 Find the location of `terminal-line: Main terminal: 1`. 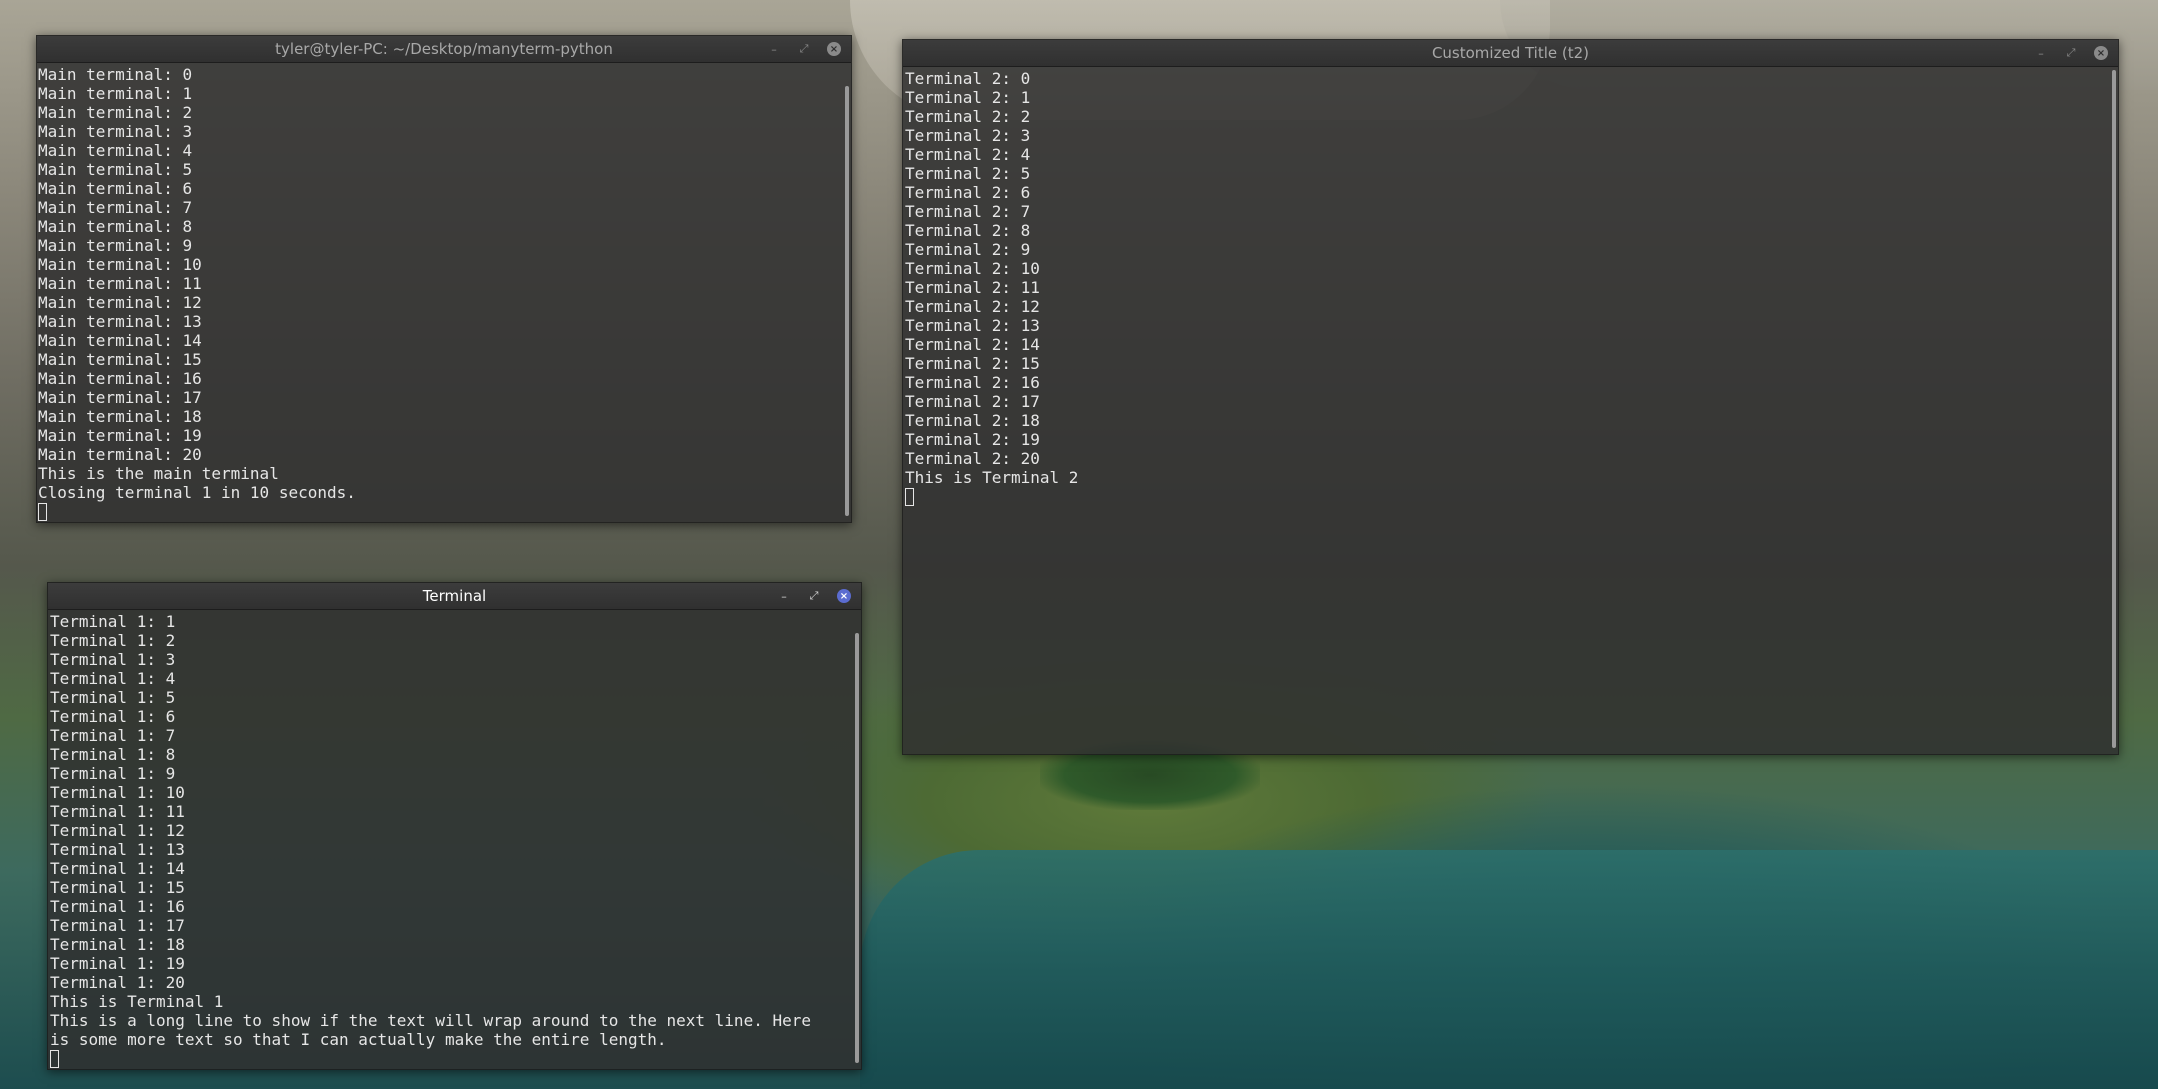

terminal-line: Main terminal: 1 is located at coordinates (115, 93).